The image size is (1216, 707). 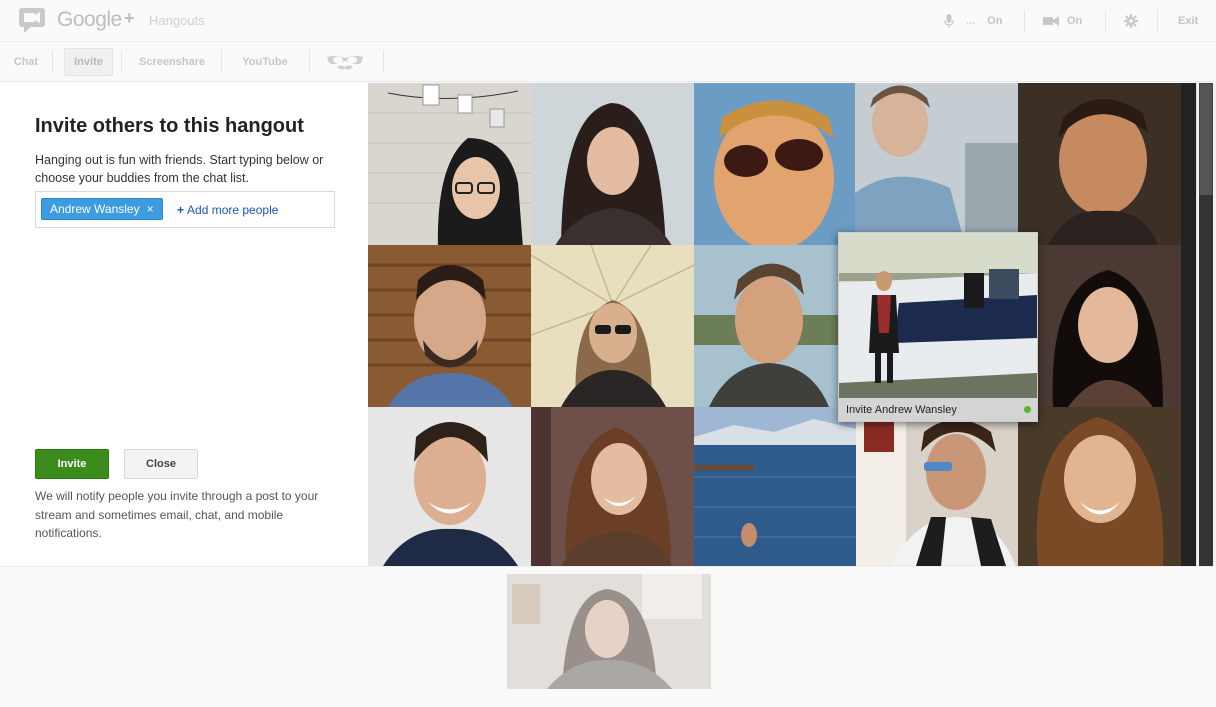 What do you see at coordinates (901, 409) in the screenshot?
I see `invite-person-label: Invite Andrew Wansley` at bounding box center [901, 409].